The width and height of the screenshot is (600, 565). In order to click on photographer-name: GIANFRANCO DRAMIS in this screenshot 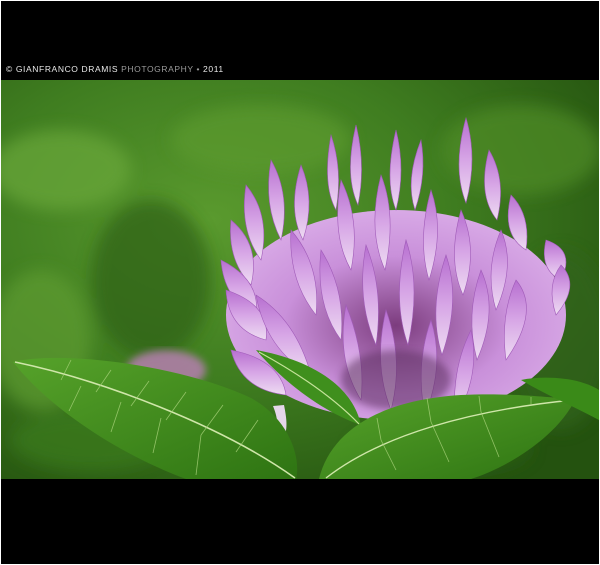, I will do `click(67, 69)`.